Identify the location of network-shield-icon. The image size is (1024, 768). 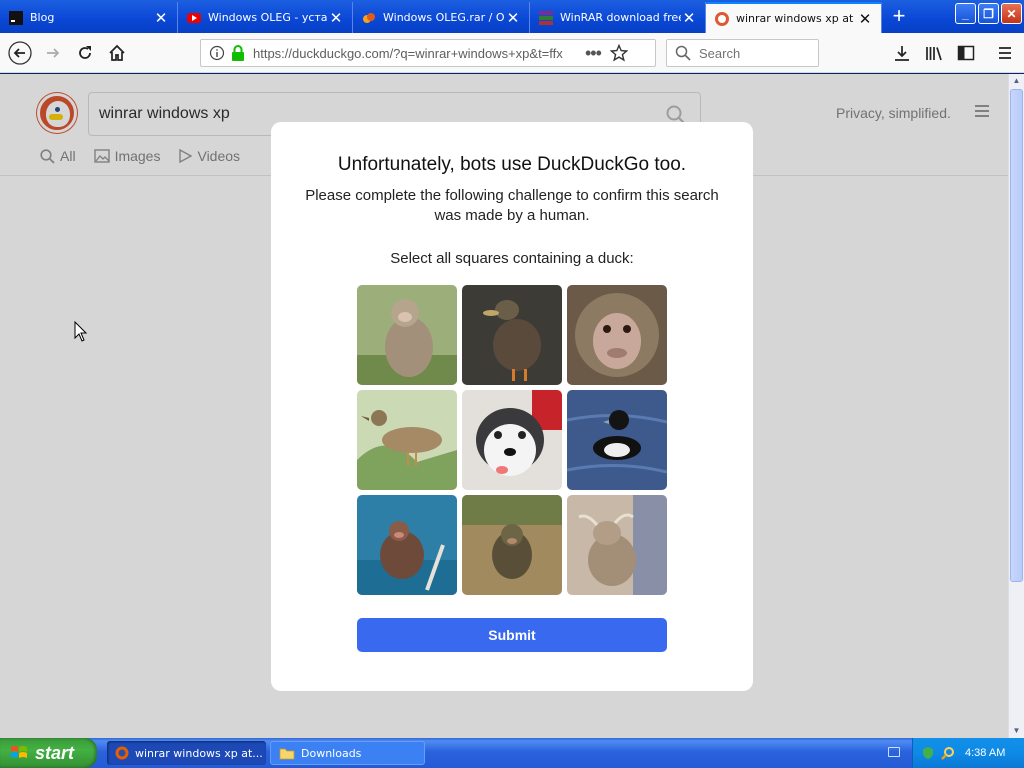
(928, 753).